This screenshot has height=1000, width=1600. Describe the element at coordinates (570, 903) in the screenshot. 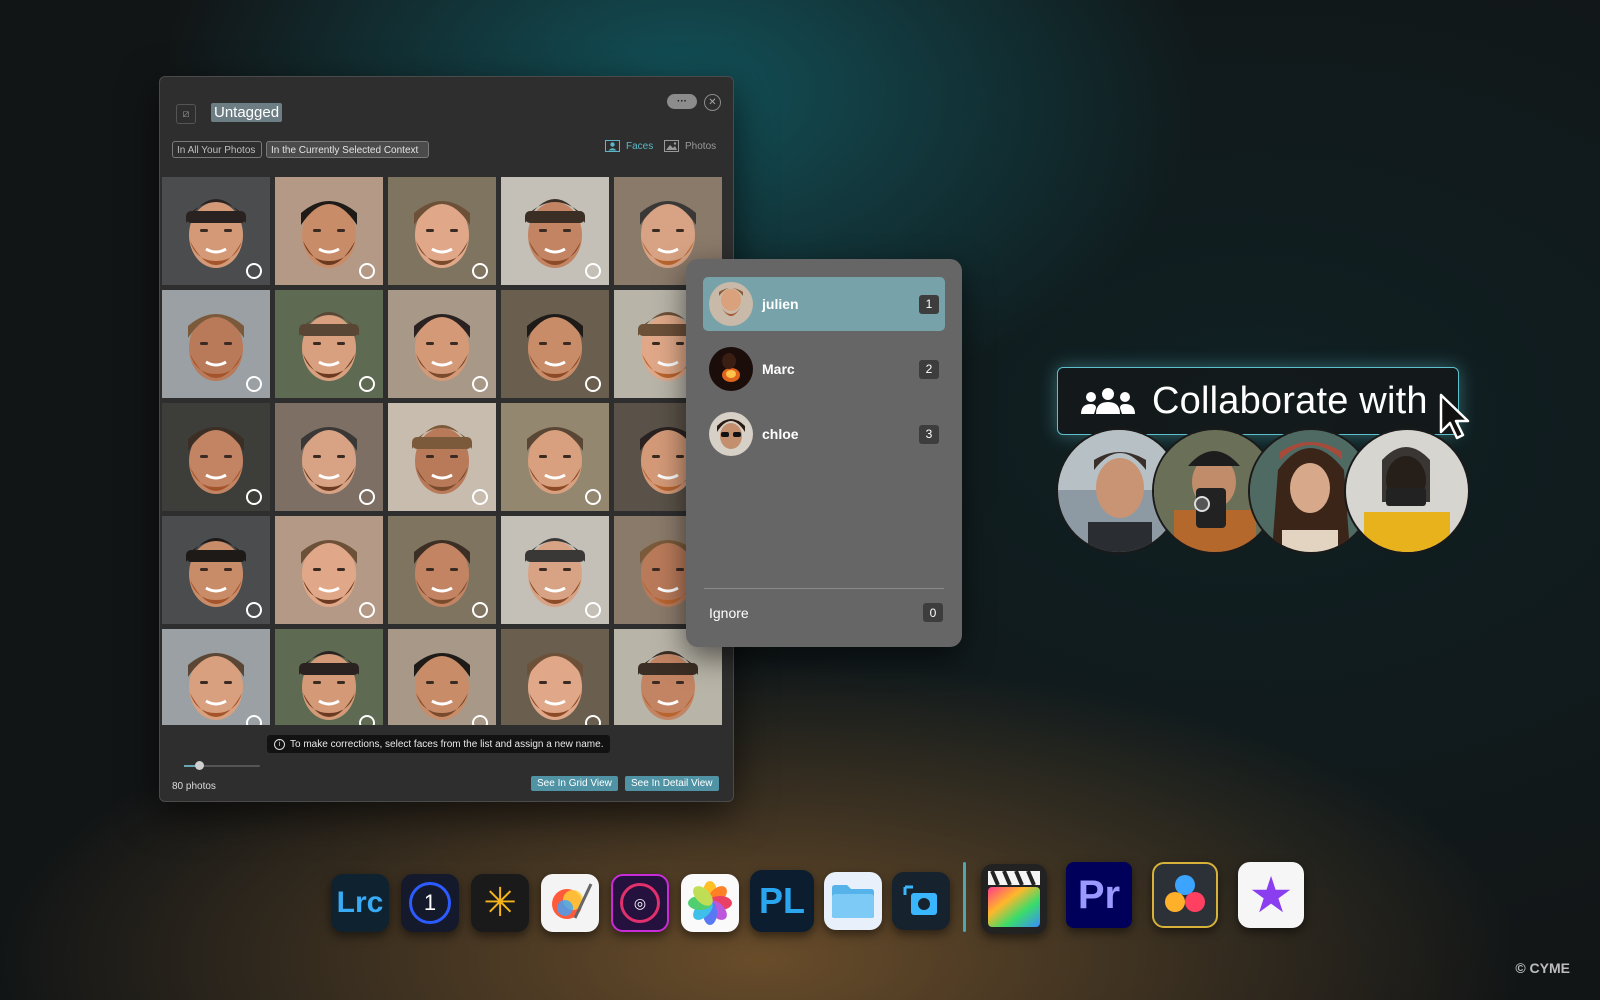

I see `pixelmator-pro-app-icon` at that location.